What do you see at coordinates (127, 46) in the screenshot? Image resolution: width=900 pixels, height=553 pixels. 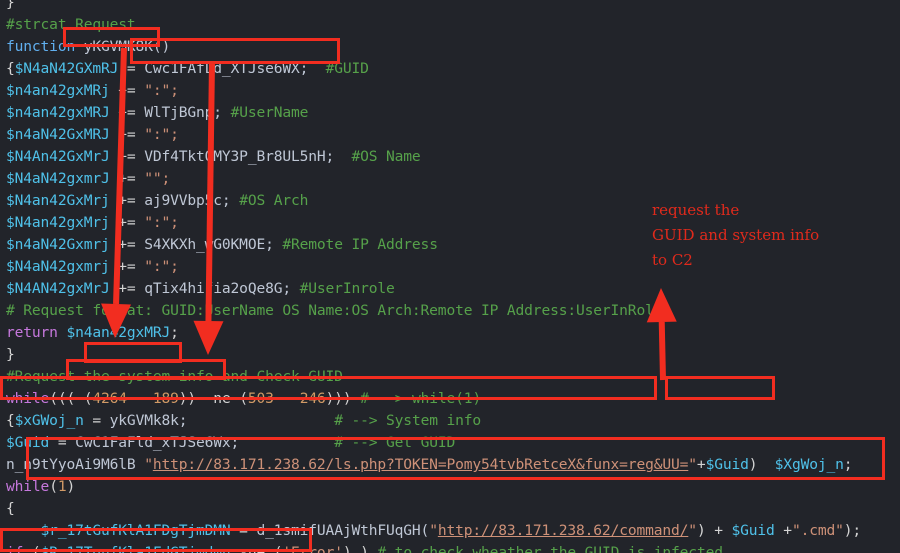 I see `code-token: yKGVMK8K()` at bounding box center [127, 46].